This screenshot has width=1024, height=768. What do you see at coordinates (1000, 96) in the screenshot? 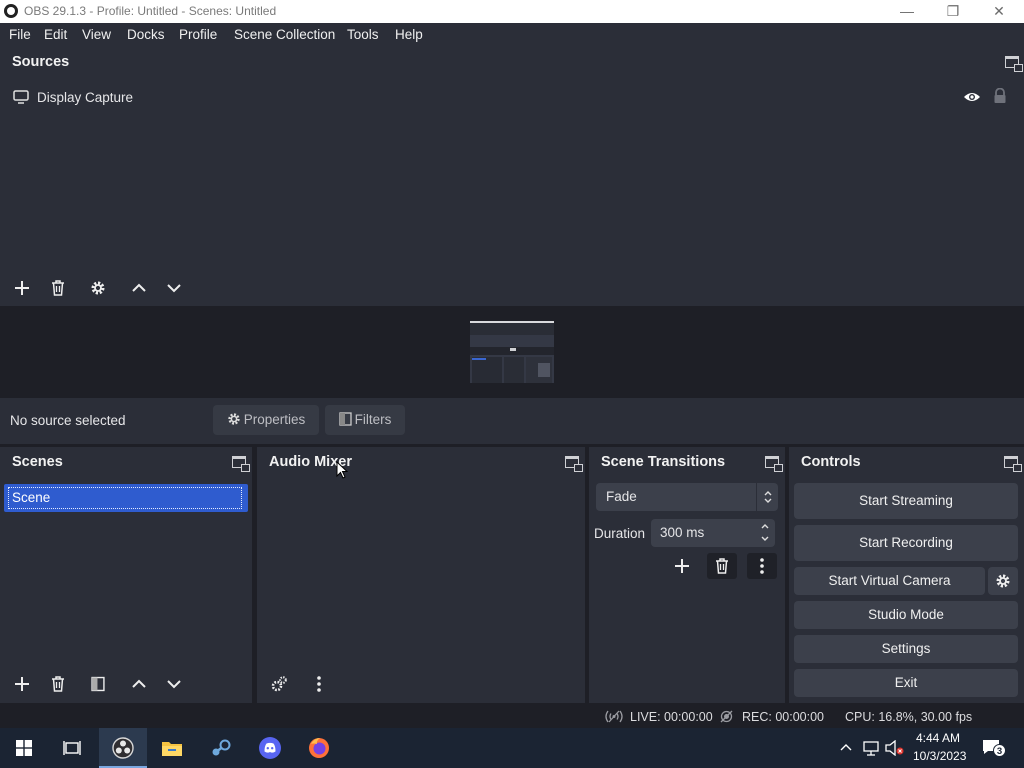
I see `lock-icon` at bounding box center [1000, 96].